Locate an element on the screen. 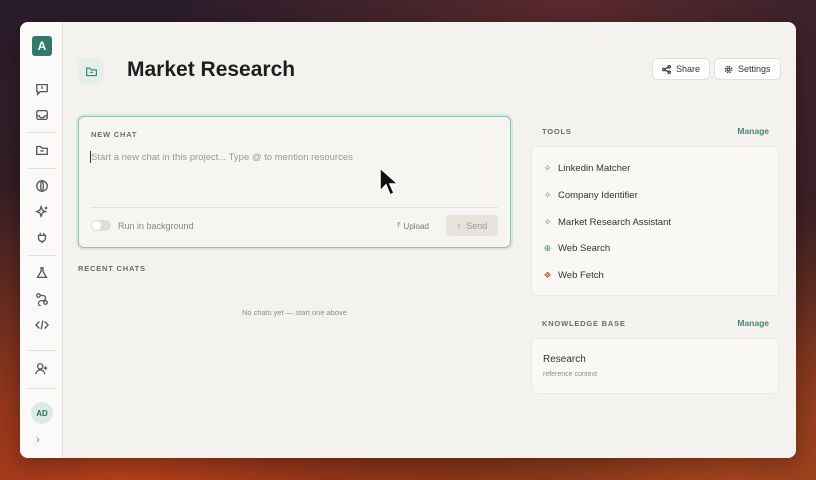 This screenshot has height=480, width=816. tool-label: Web Fetch is located at coordinates (581, 275).